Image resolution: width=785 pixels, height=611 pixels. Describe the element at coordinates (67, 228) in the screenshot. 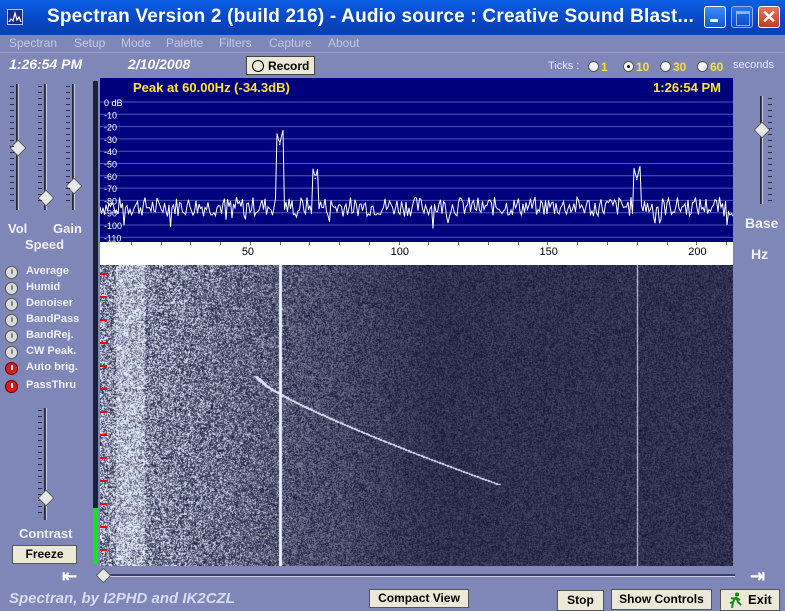

I see `gain-label: Gain` at that location.